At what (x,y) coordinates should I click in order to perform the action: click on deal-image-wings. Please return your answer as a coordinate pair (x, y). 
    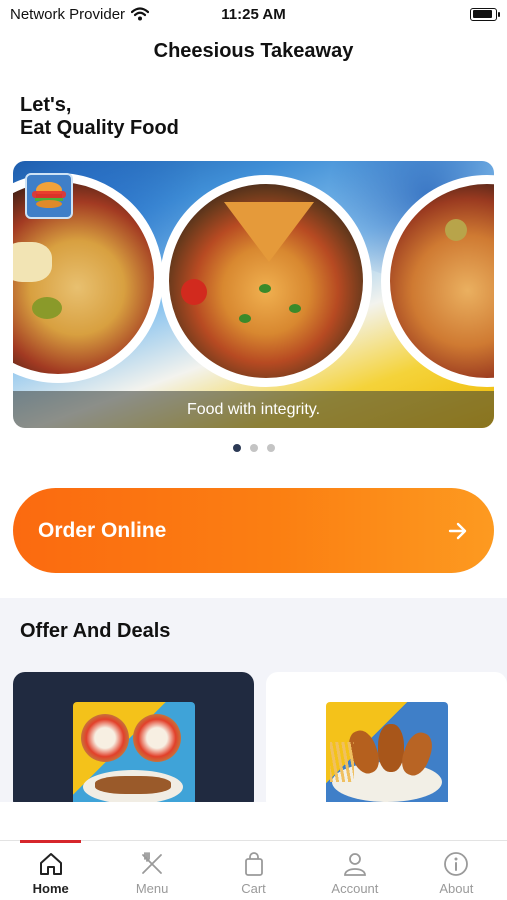
    Looking at the image, I should click on (387, 752).